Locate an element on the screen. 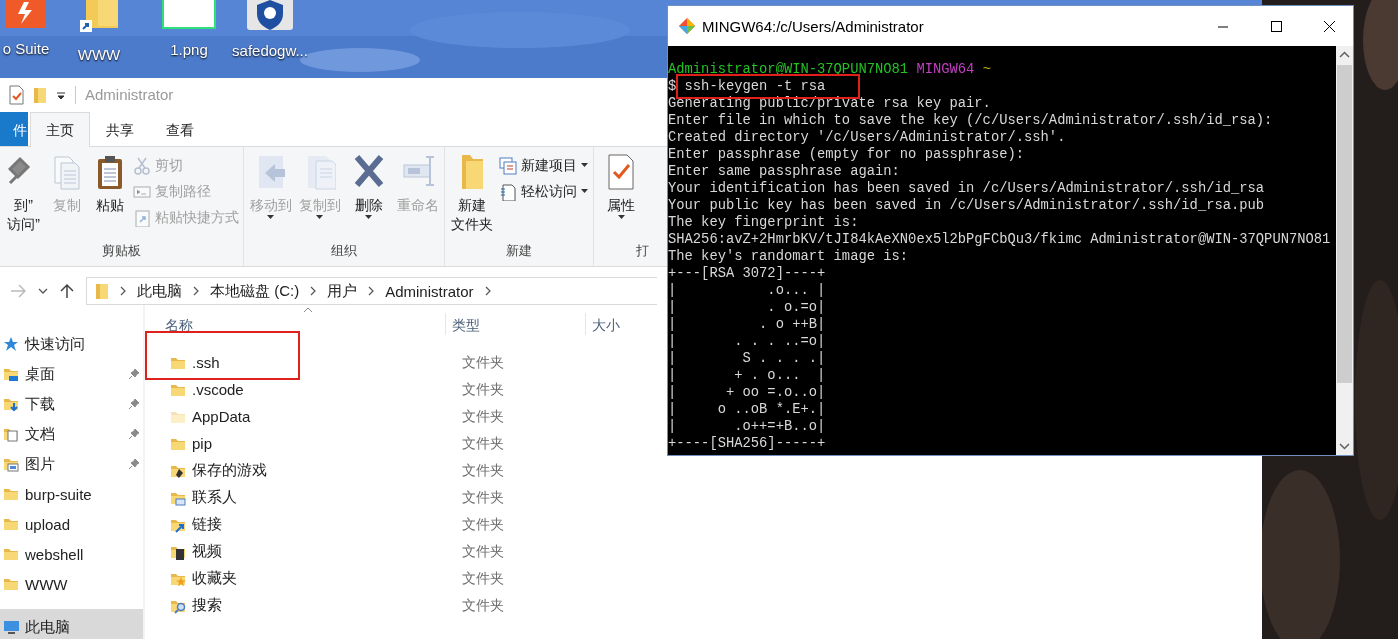 The image size is (1398, 639). output-line: | . o ++B| is located at coordinates (747, 324).